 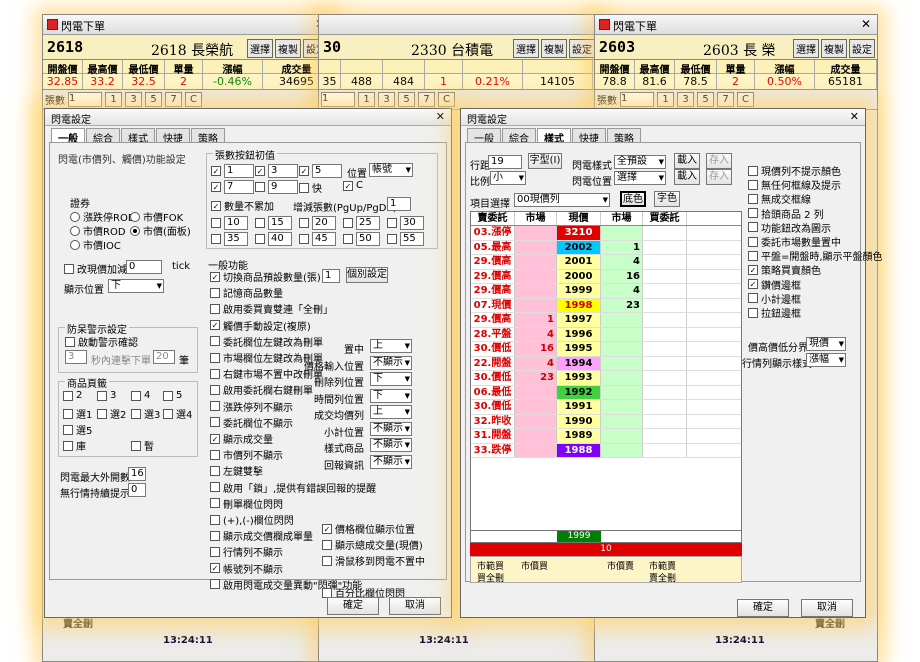 I want to click on style-select: 全預設, so click(x=640, y=162).